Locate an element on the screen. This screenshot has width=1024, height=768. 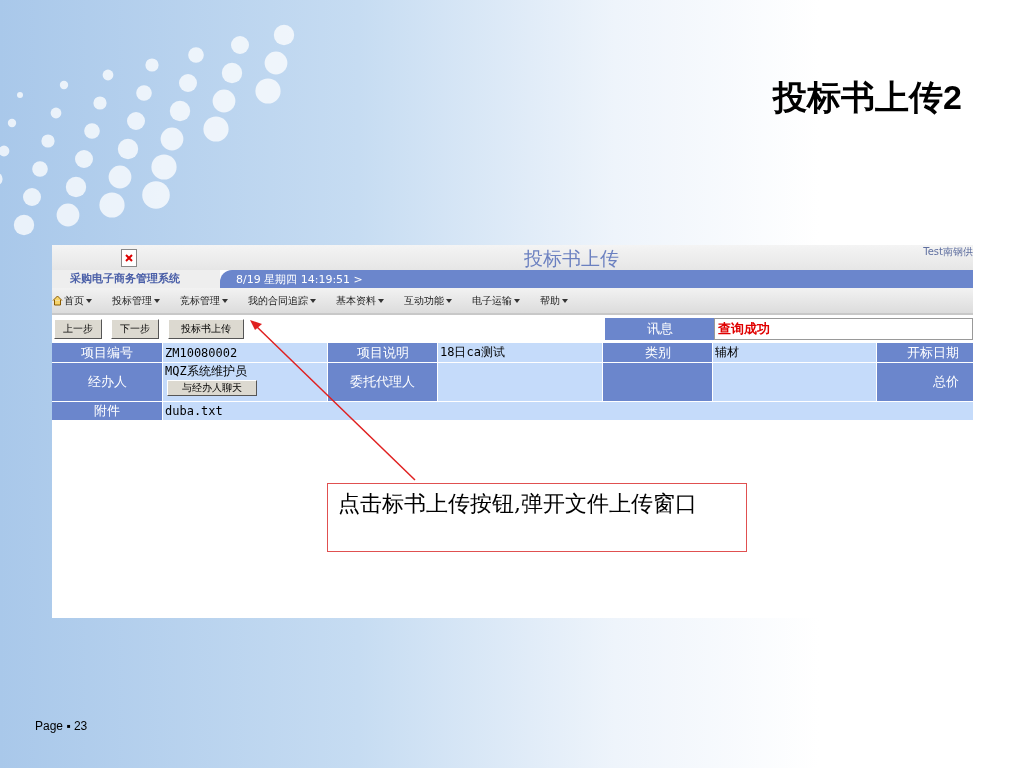
table-cell: ZM10080002 is located at coordinates (245, 352).